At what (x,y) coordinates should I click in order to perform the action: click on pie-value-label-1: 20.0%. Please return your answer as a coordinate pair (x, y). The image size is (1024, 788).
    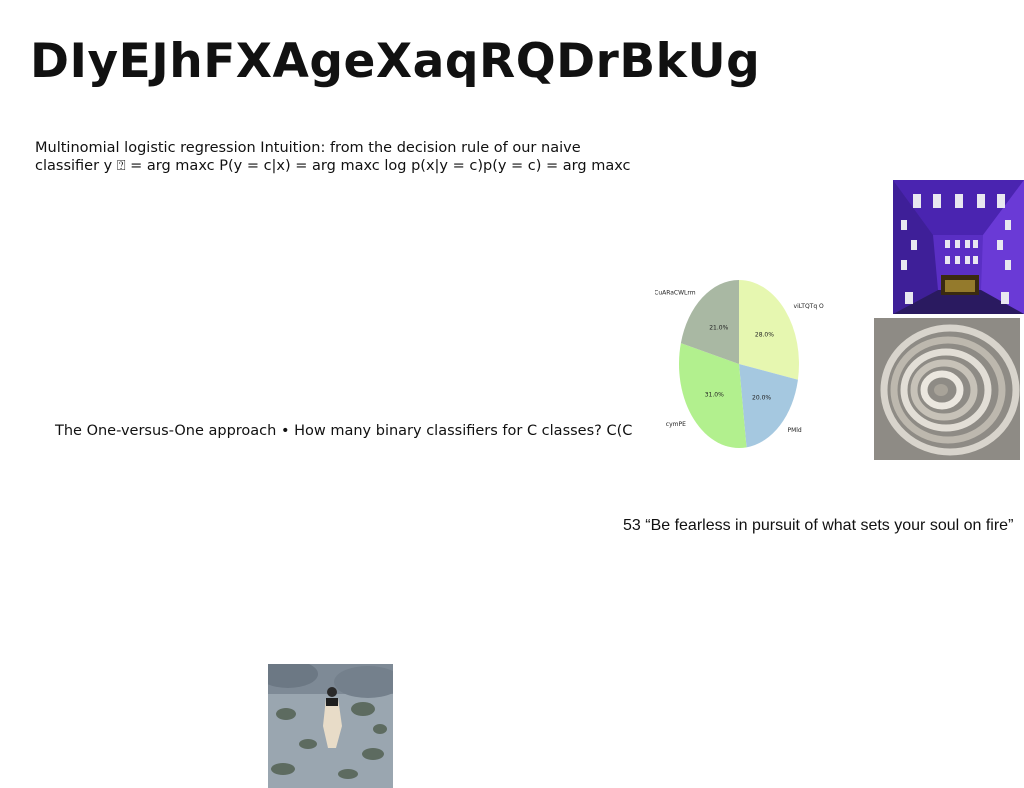
    Looking at the image, I should click on (761, 398).